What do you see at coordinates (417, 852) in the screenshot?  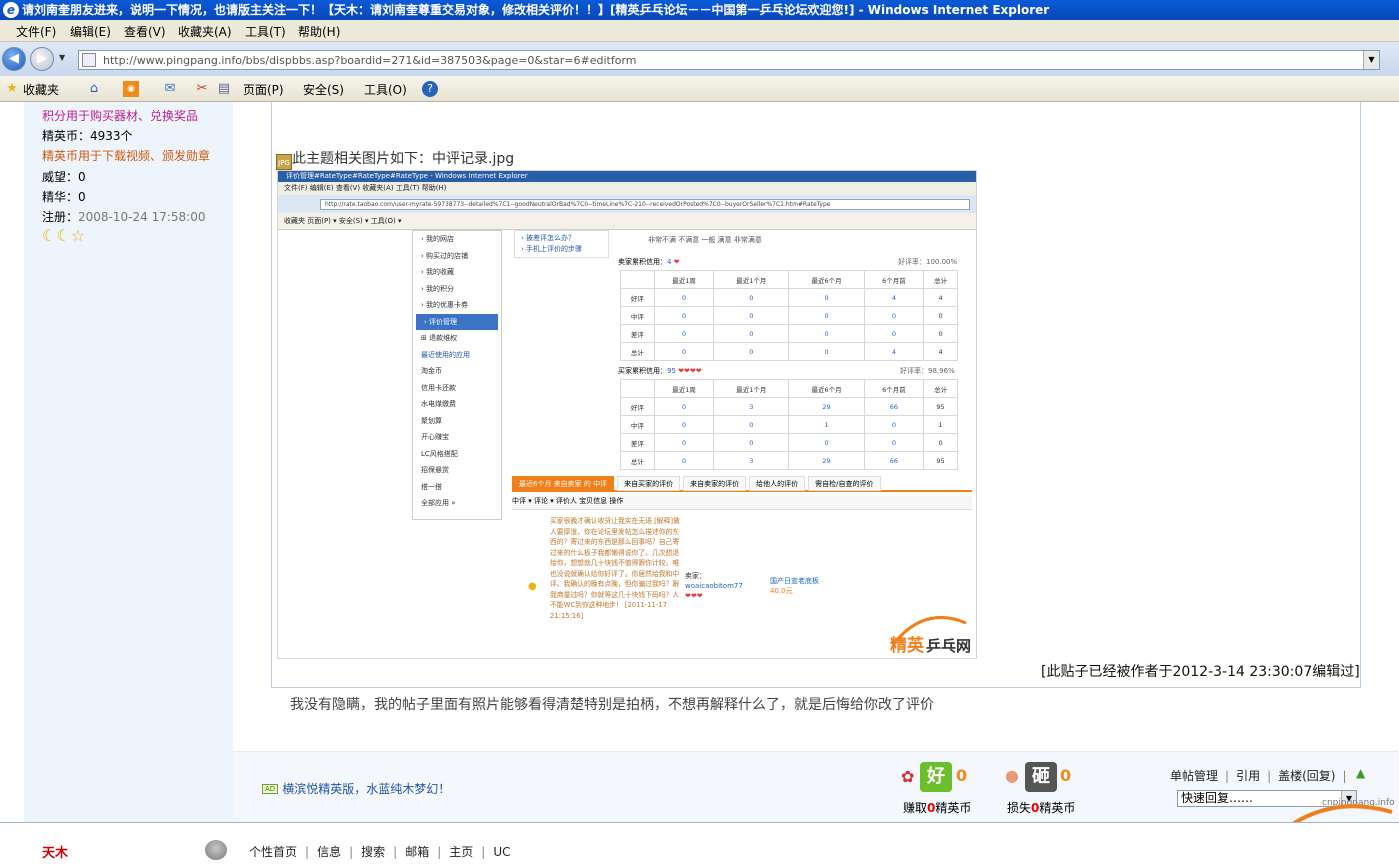 I see `mailbox-link: 邮箱` at bounding box center [417, 852].